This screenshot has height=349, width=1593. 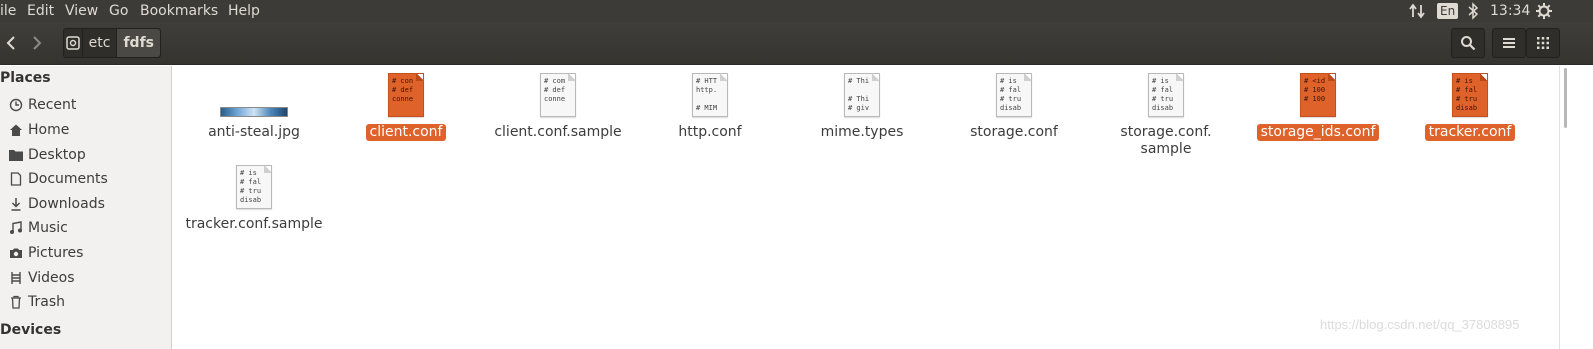 What do you see at coordinates (16, 105) in the screenshot?
I see `clock-icon` at bounding box center [16, 105].